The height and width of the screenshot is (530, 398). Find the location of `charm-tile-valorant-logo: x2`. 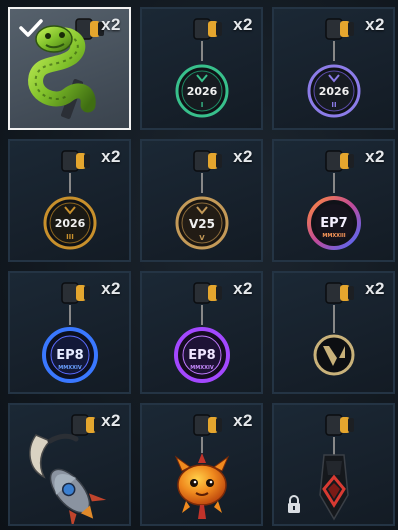

charm-tile-valorant-logo: x2 is located at coordinates (333, 332).